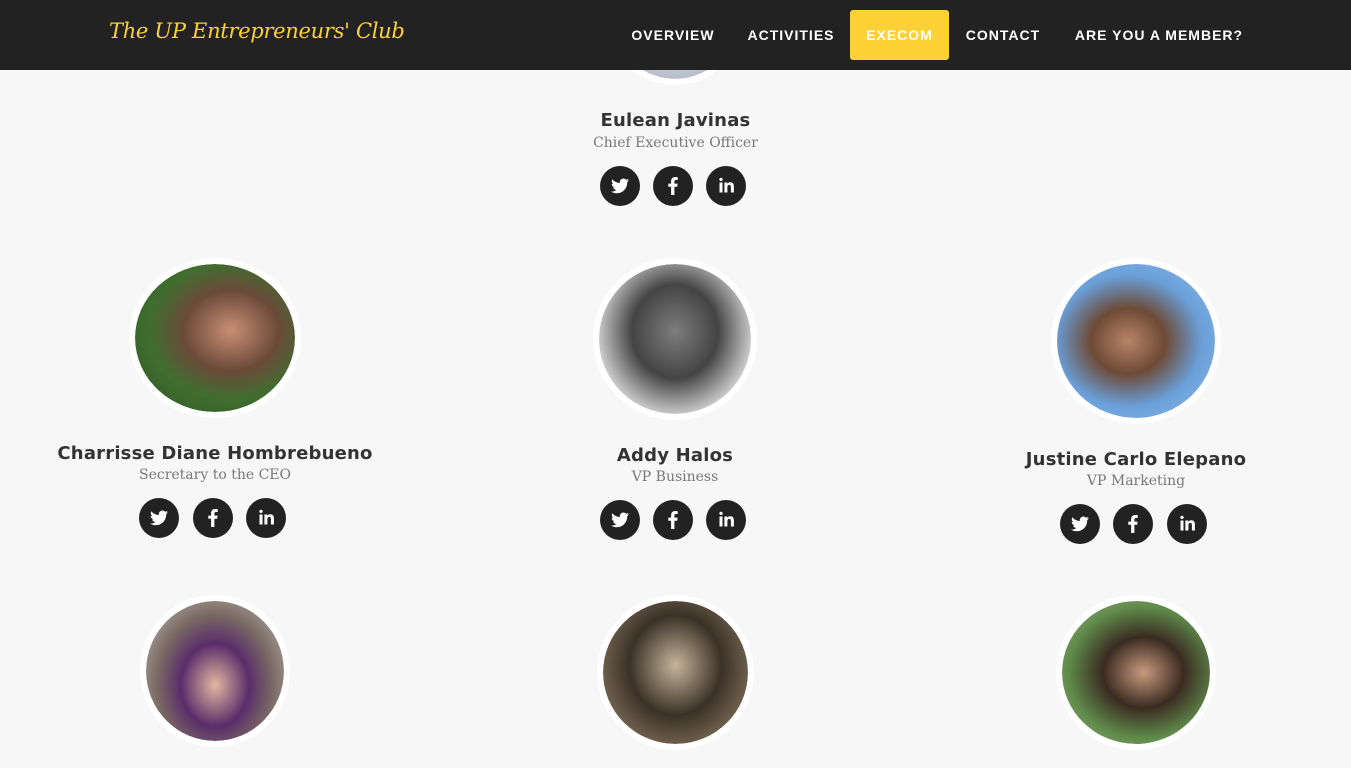 The width and height of the screenshot is (1351, 768). Describe the element at coordinates (214, 475) in the screenshot. I see `member-role: Secretary to the CEO` at that location.